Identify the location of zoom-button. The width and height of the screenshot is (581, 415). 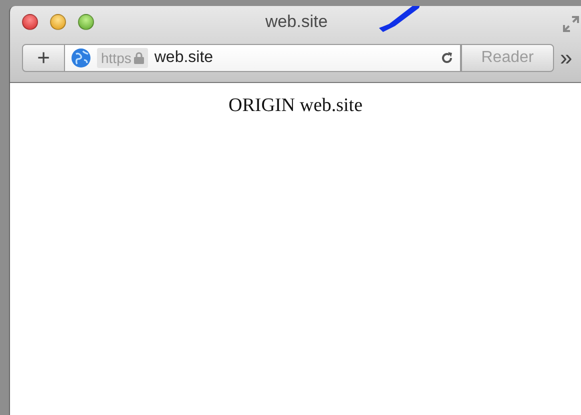
(86, 22).